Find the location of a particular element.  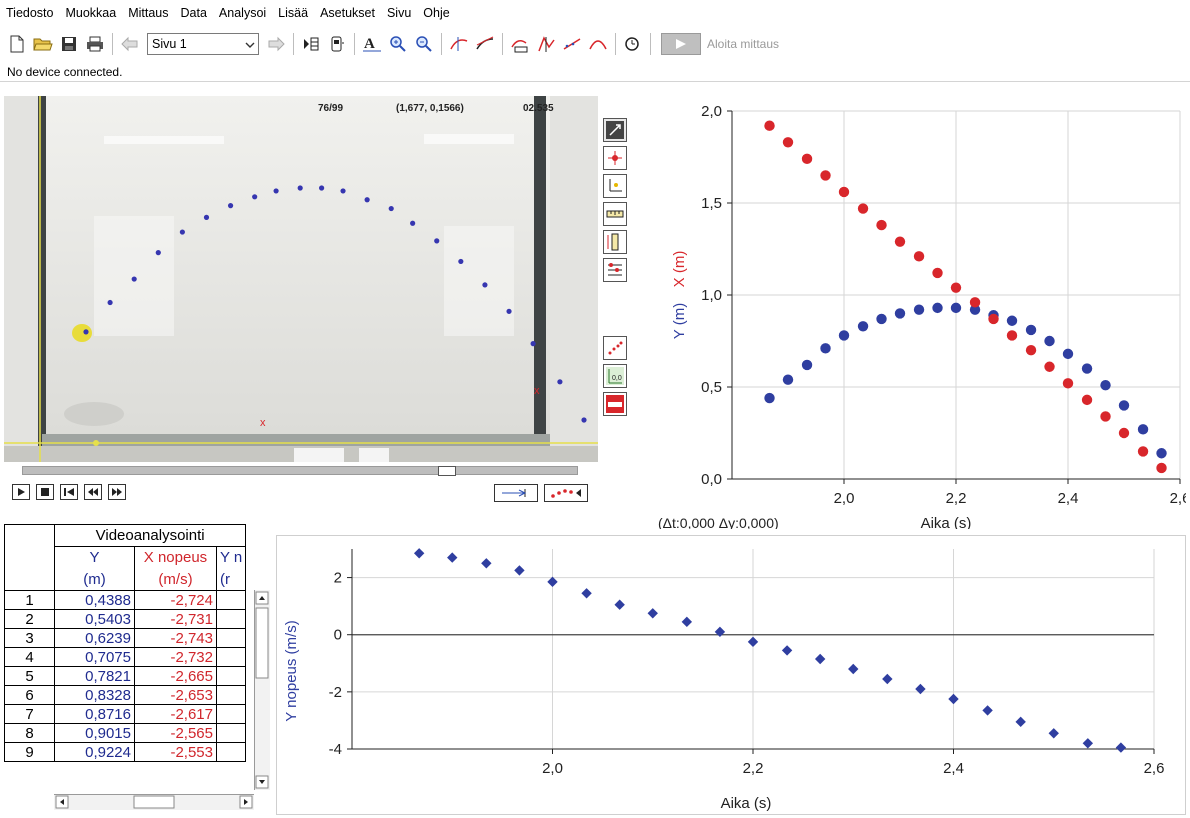

save-icon is located at coordinates (69, 44).